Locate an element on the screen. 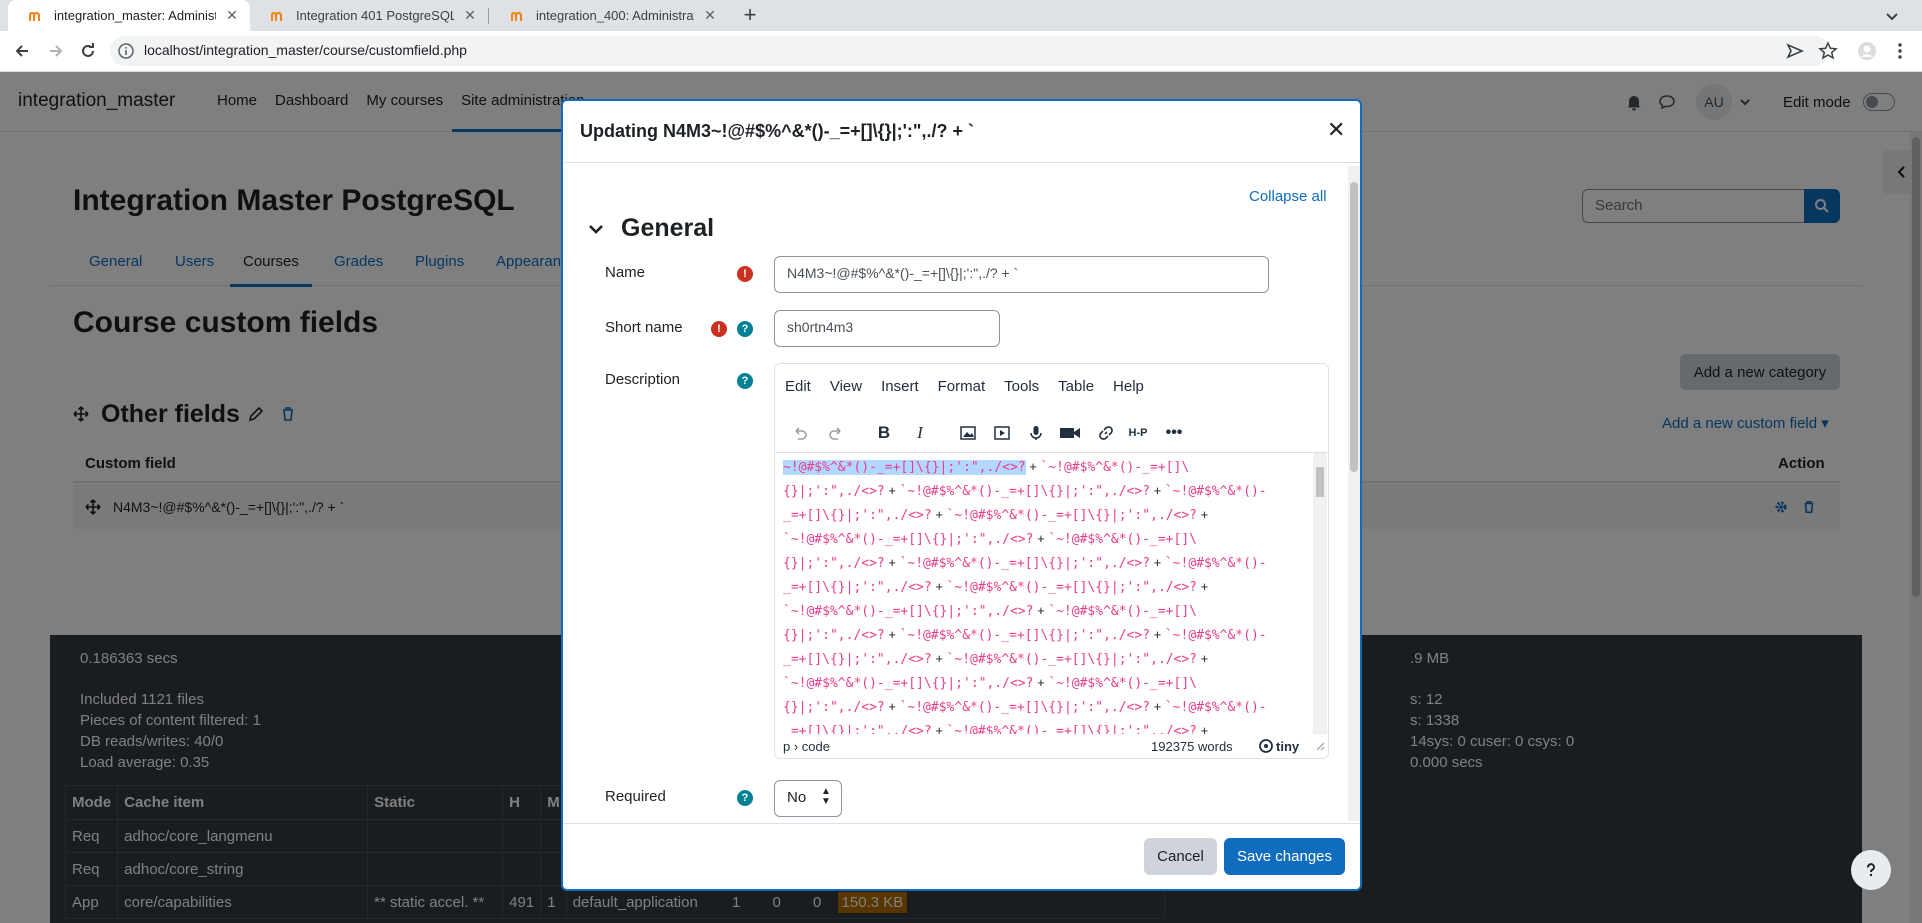 Image resolution: width=1922 pixels, height=923 pixels. menu-table: Table is located at coordinates (1076, 386).